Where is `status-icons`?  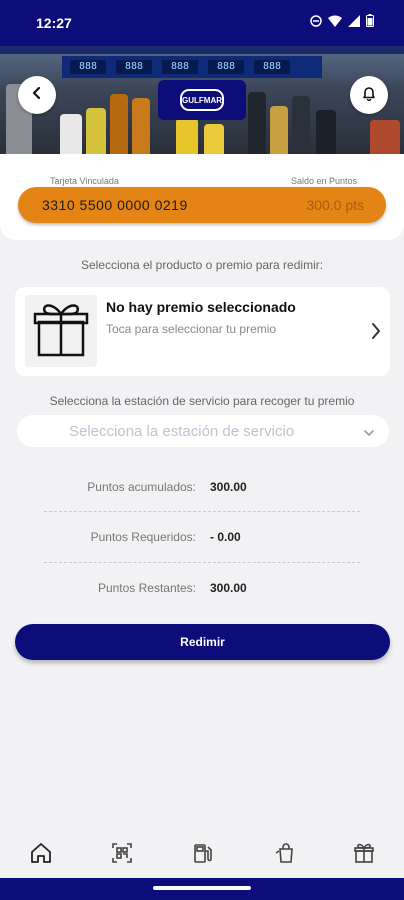 status-icons is located at coordinates (342, 23).